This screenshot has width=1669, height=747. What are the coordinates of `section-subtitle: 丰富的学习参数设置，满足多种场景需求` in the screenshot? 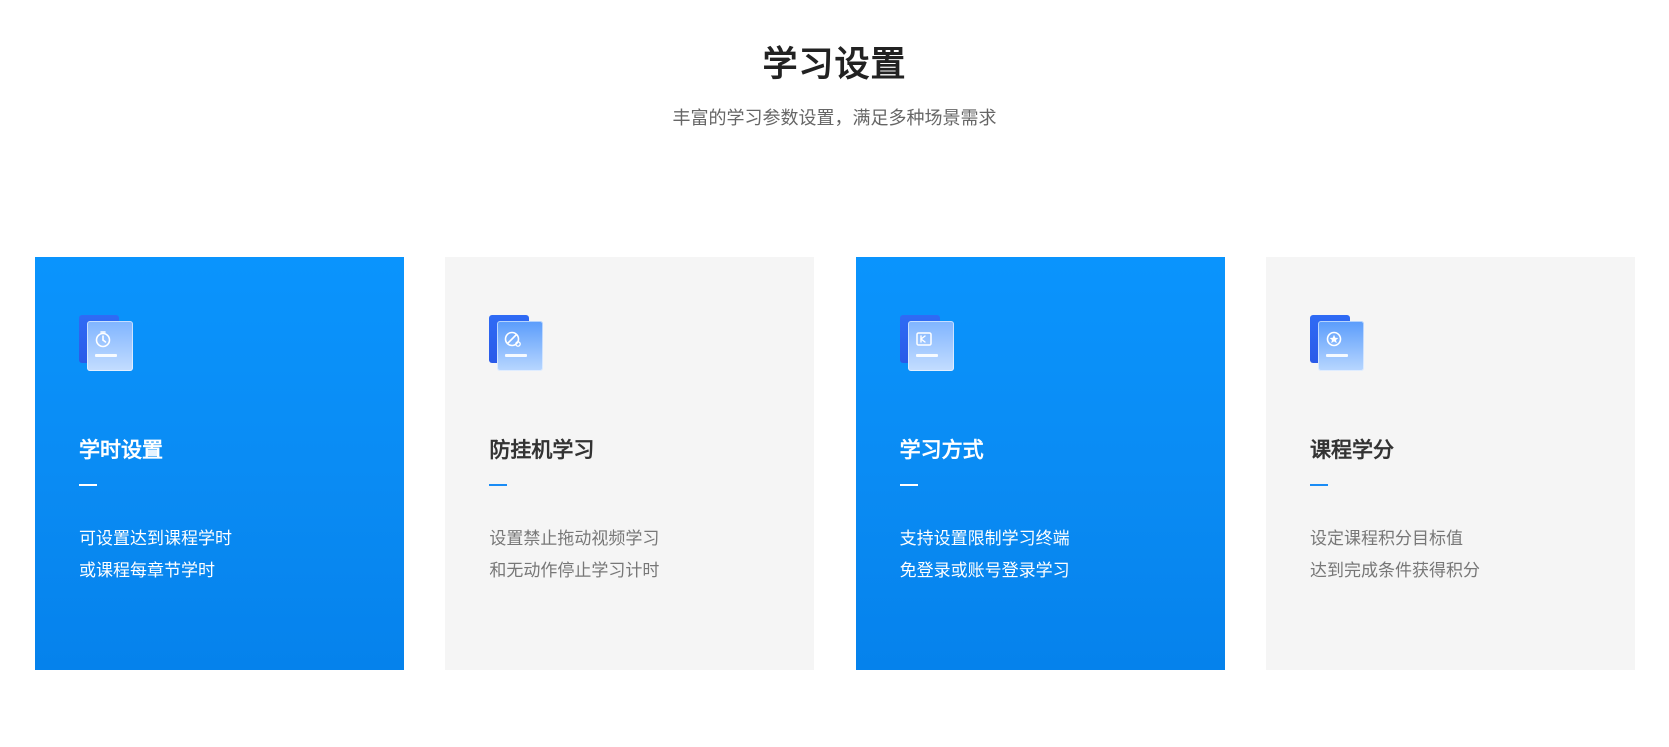 It's located at (834, 118).